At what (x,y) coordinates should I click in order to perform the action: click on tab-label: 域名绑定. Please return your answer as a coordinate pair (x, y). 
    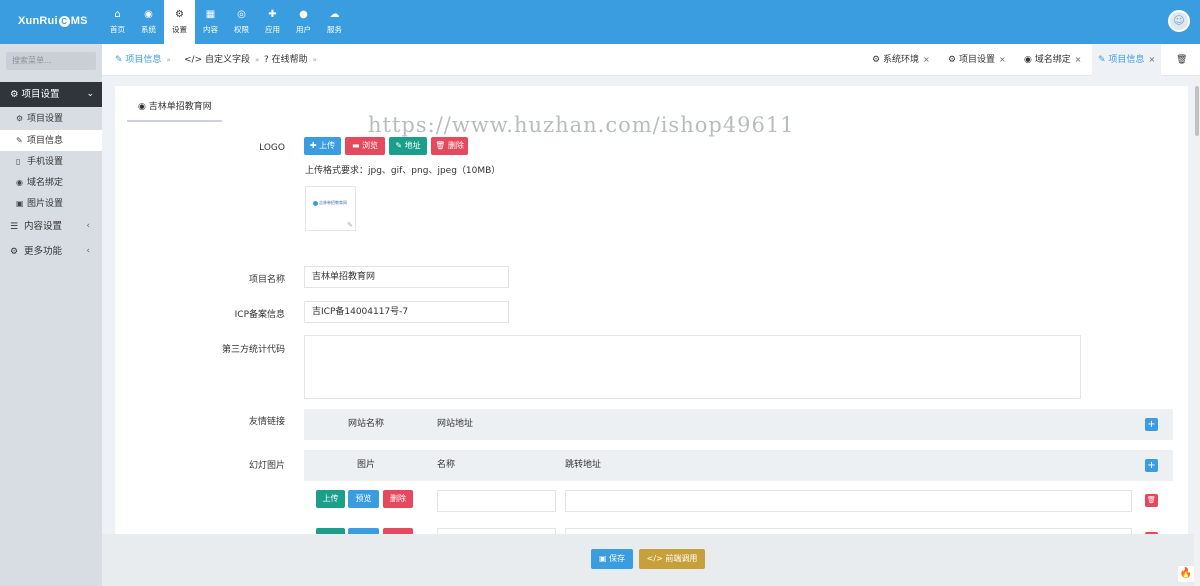
    Looking at the image, I should click on (1052, 60).